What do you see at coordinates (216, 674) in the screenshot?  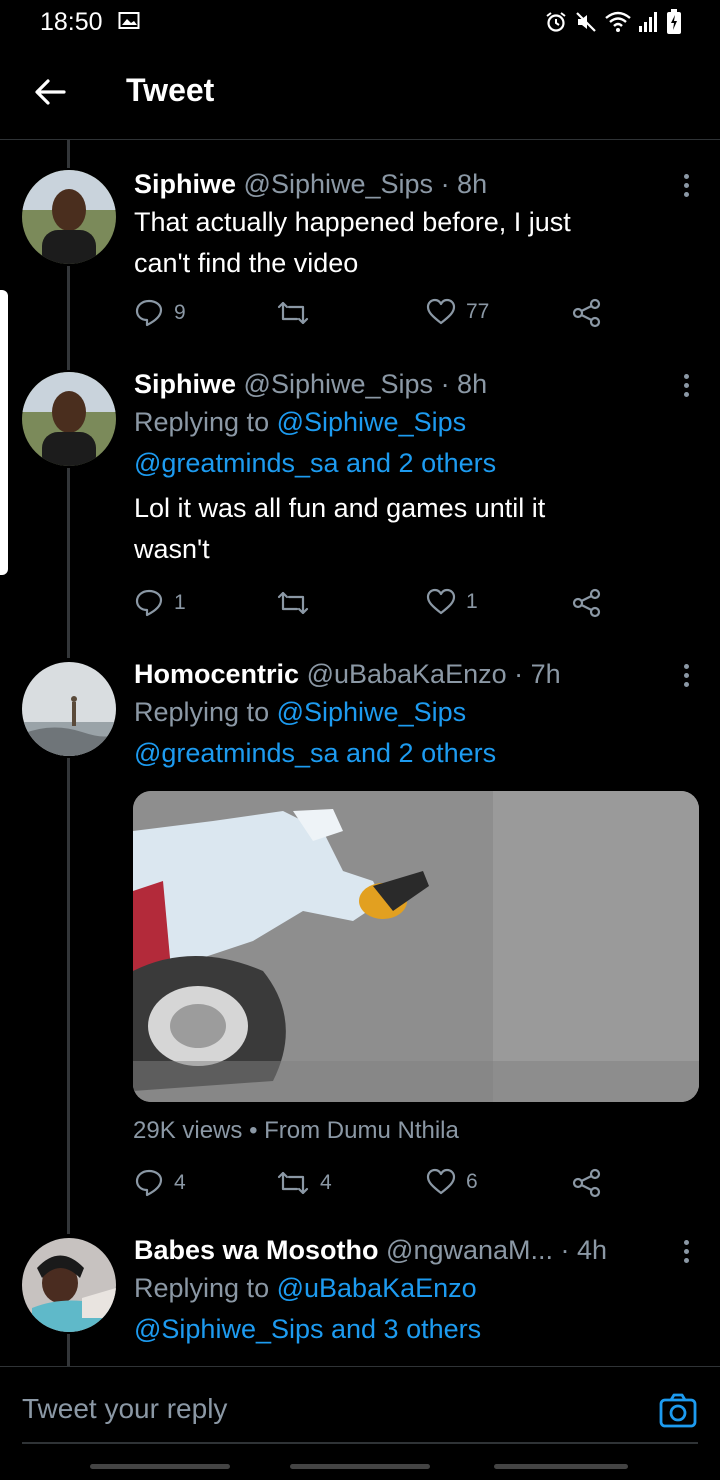 I see `author-name: Homocentric` at bounding box center [216, 674].